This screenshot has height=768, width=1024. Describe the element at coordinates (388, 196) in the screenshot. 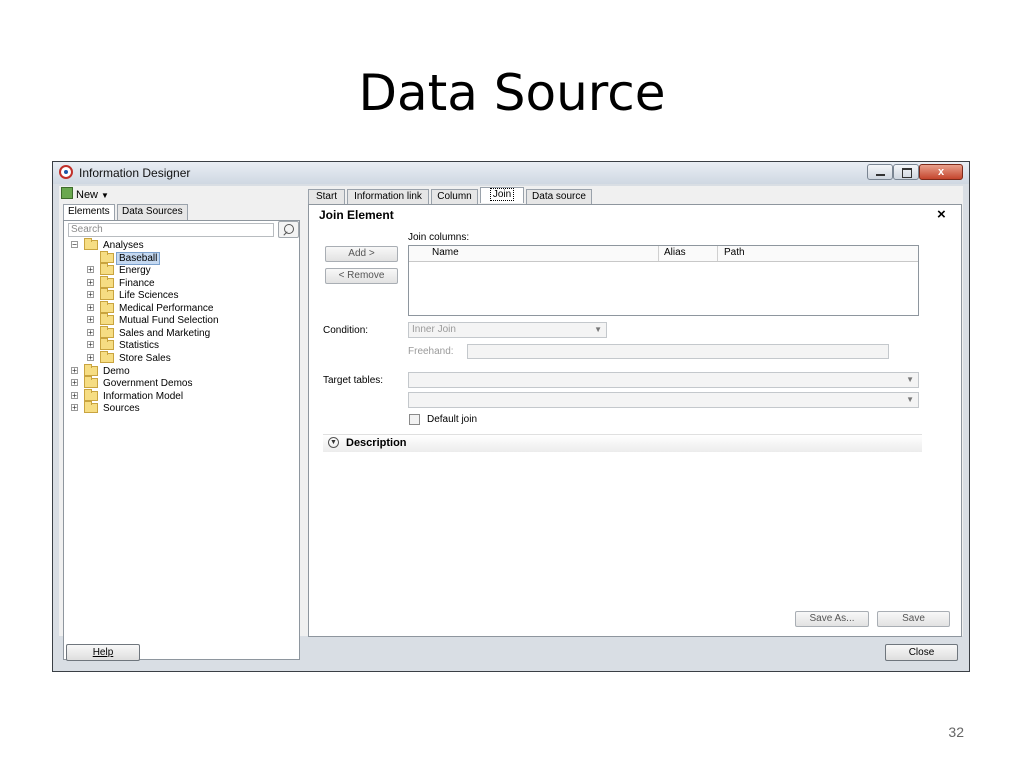

I see `tab-information-link: Information link` at that location.